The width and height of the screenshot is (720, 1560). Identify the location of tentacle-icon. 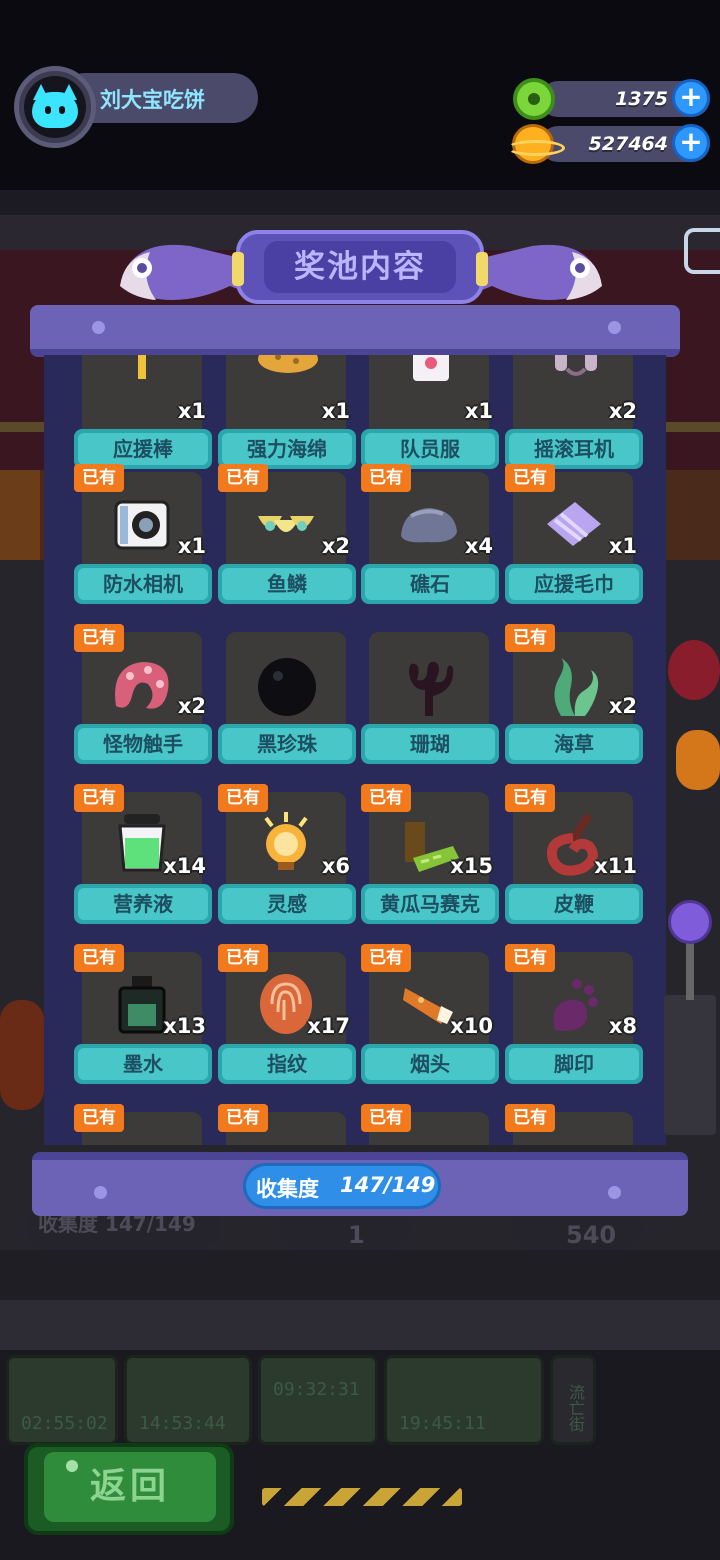
(141, 688).